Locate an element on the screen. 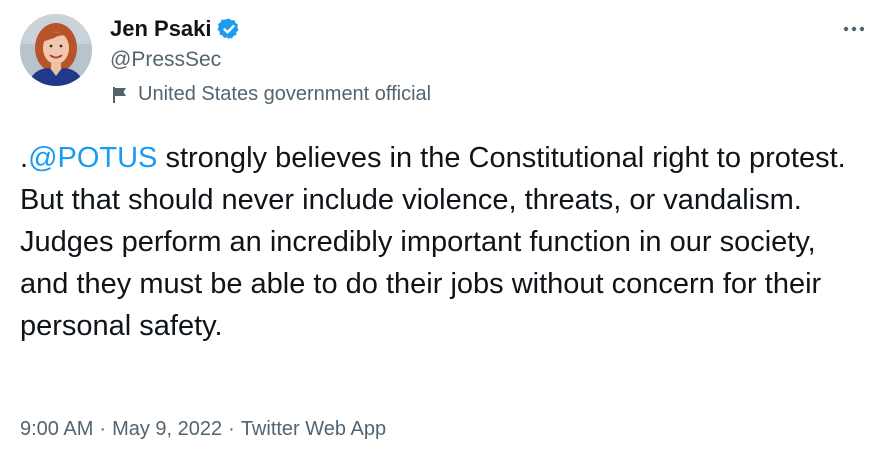  author-handle: @PressSec is located at coordinates (165, 60).